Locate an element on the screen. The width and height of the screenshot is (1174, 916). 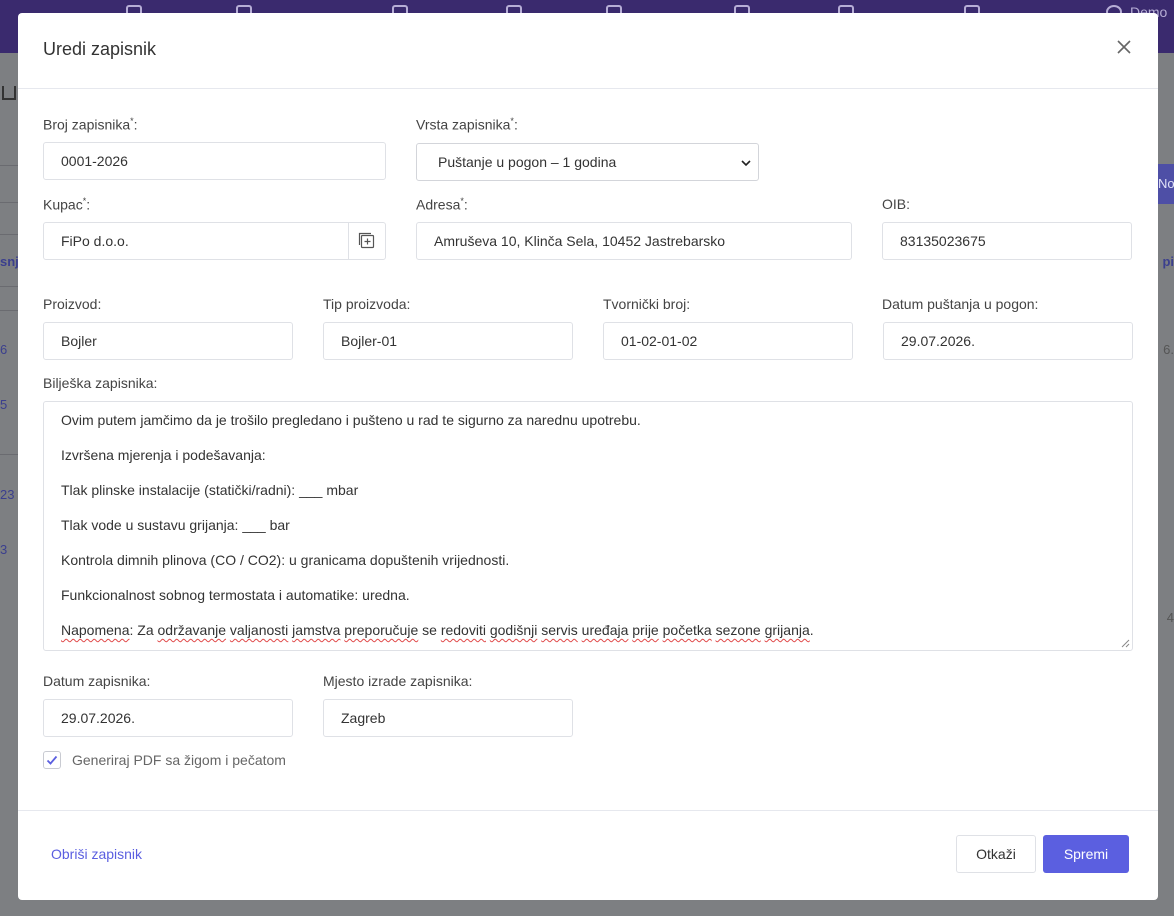
delete-record-link: Obriši zapisnik is located at coordinates (96, 854).